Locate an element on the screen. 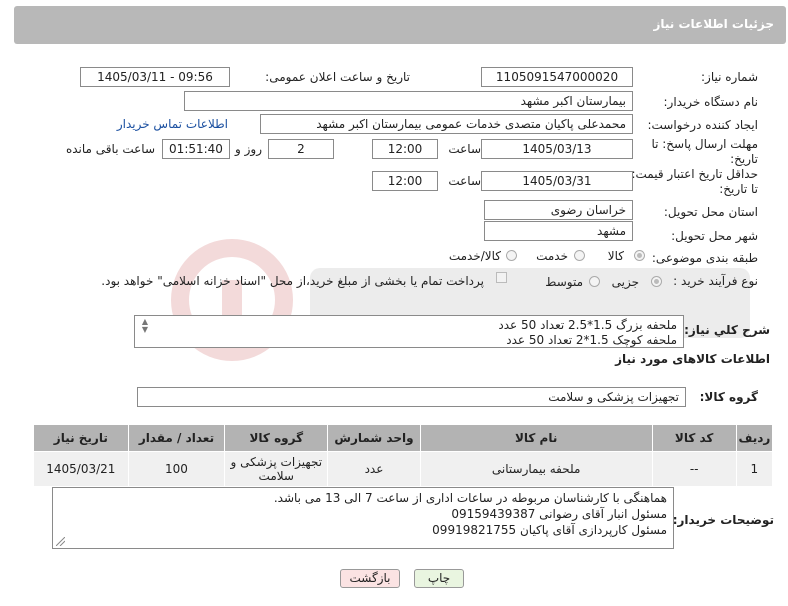 This screenshot has height=606, width=788. deadline-date-field: 1405/03/13 is located at coordinates (557, 149).